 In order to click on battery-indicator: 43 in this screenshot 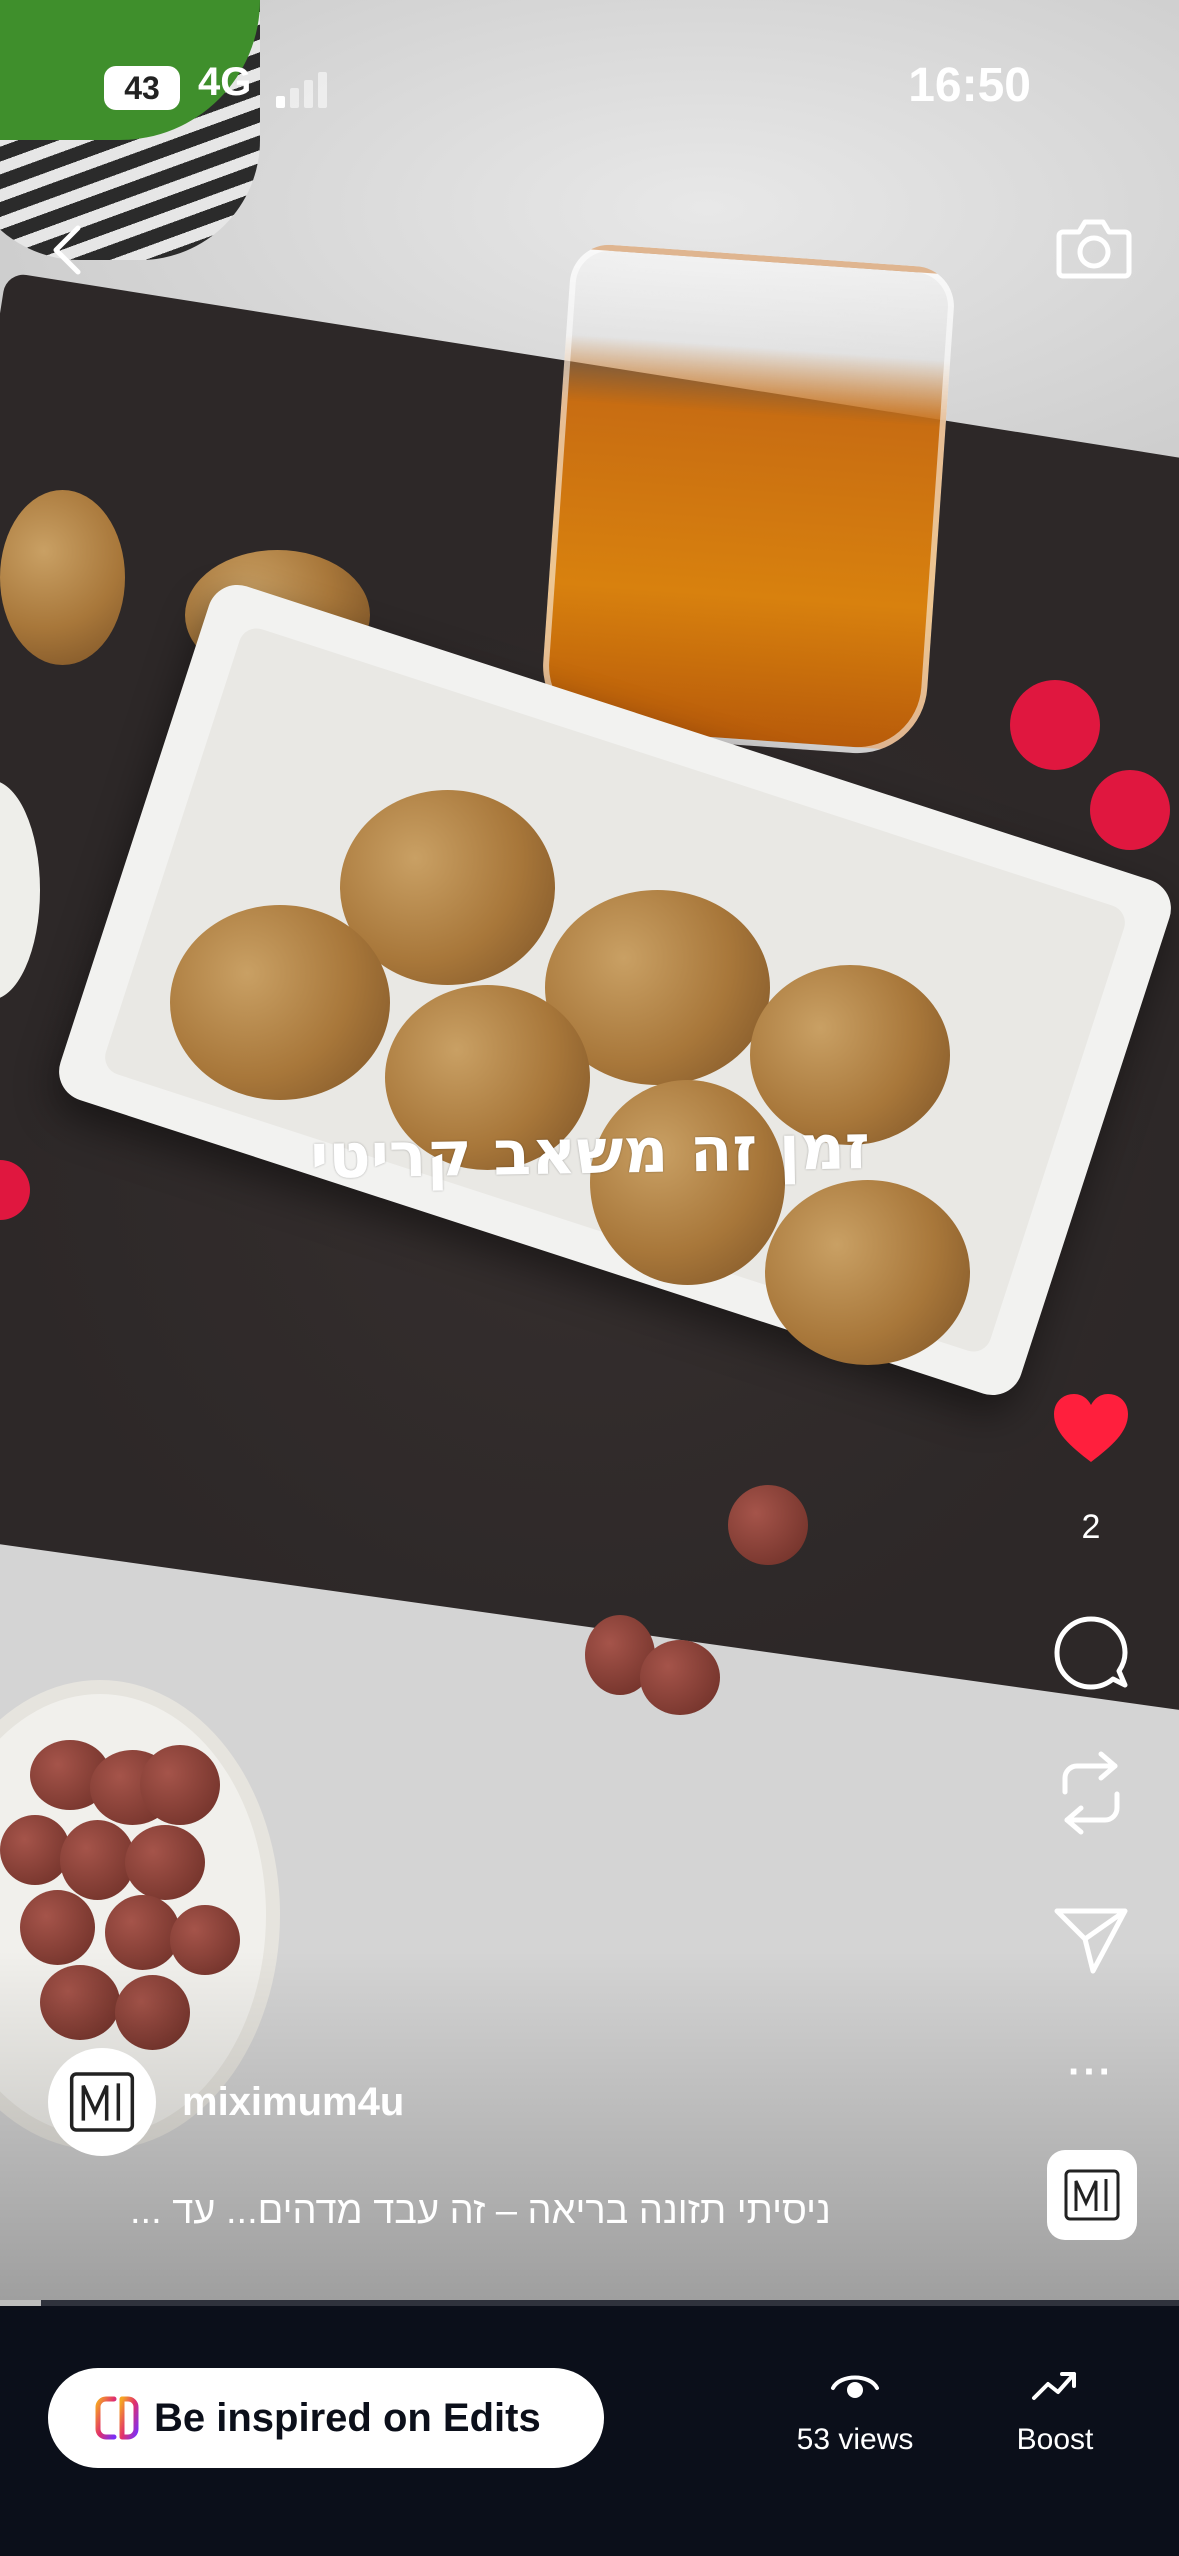, I will do `click(142, 88)`.